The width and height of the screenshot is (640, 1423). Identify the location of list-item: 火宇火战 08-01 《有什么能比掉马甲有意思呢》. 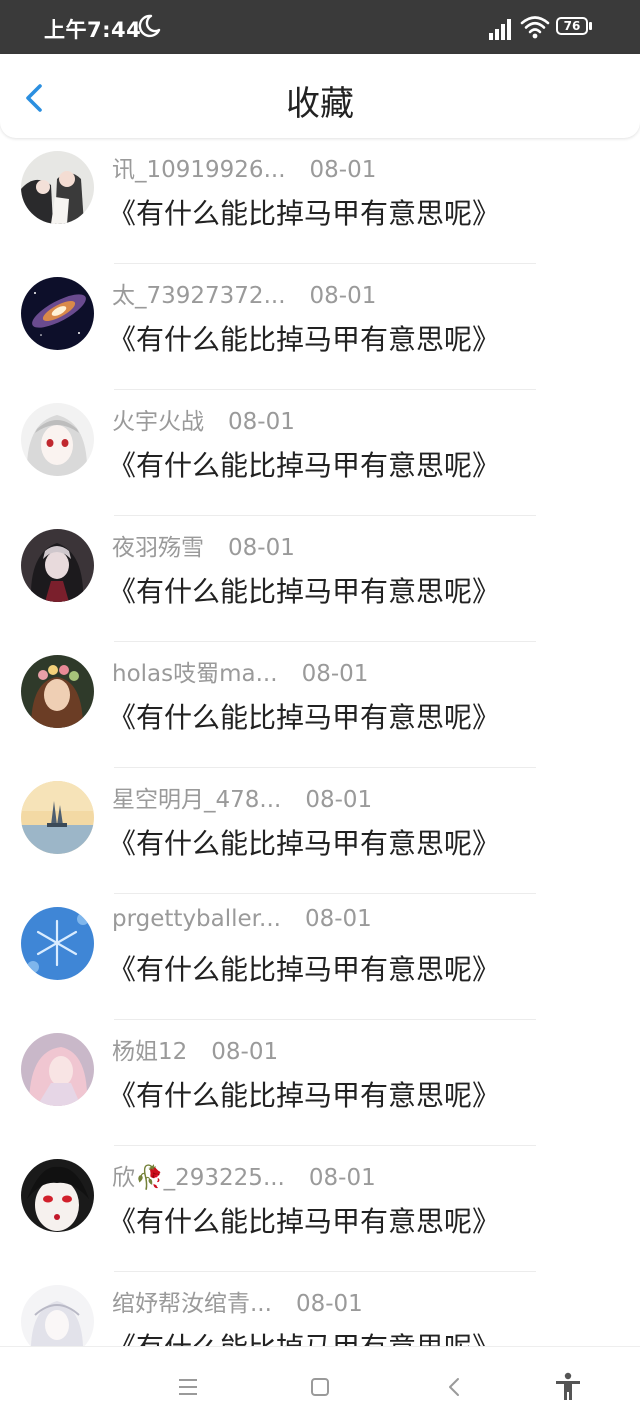
(320, 453).